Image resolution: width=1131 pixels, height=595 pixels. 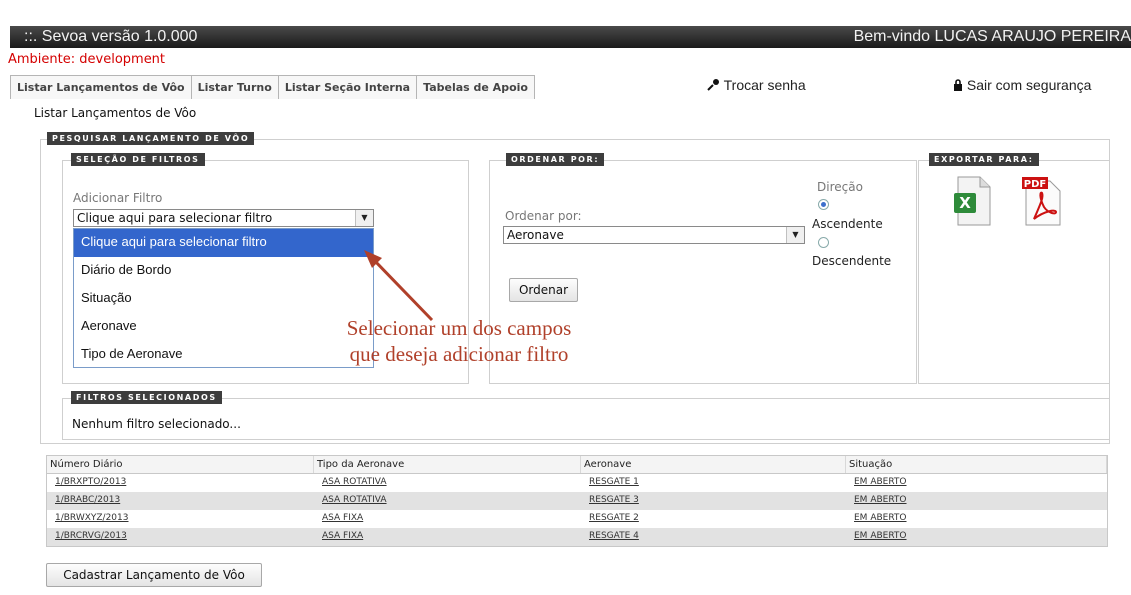 What do you see at coordinates (447, 464) in the screenshot?
I see `column-header: Tipo da Aeronave` at bounding box center [447, 464].